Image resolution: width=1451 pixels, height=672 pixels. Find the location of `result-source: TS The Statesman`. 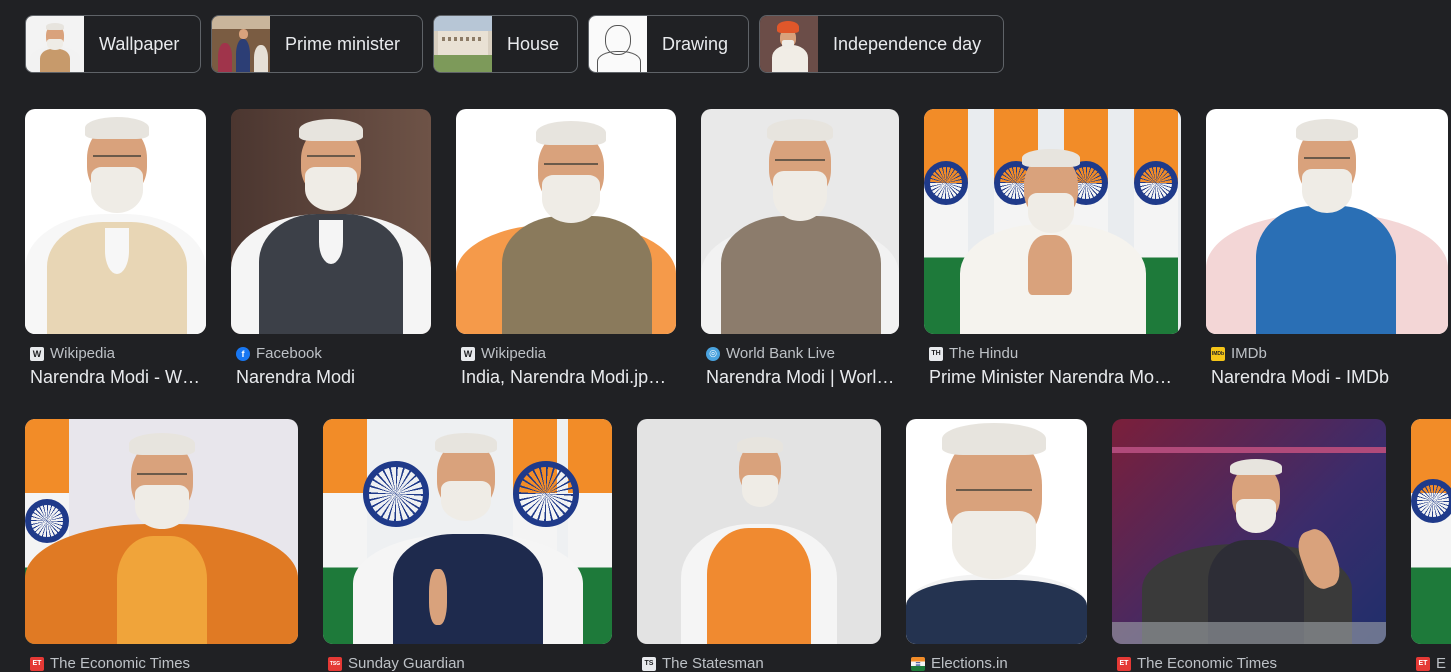

result-source: TS The Statesman is located at coordinates (703, 663).